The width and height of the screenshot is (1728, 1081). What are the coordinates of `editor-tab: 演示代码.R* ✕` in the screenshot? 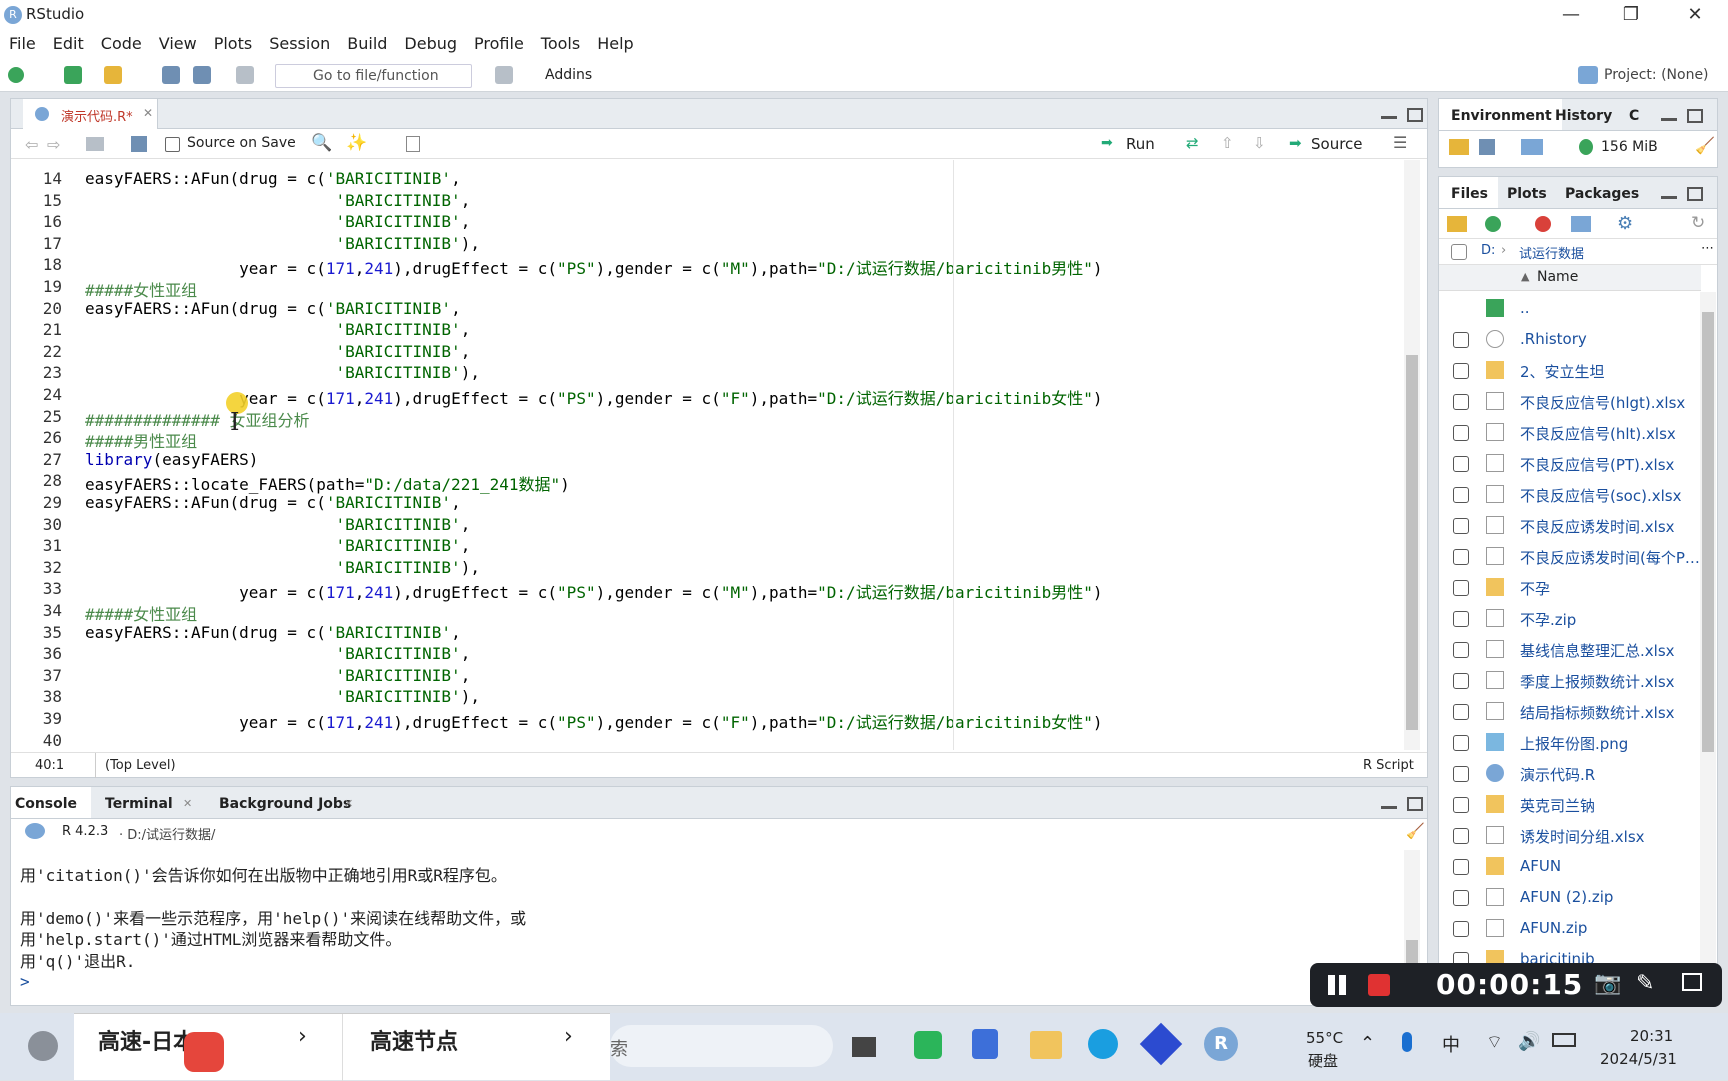 It's located at (90, 114).